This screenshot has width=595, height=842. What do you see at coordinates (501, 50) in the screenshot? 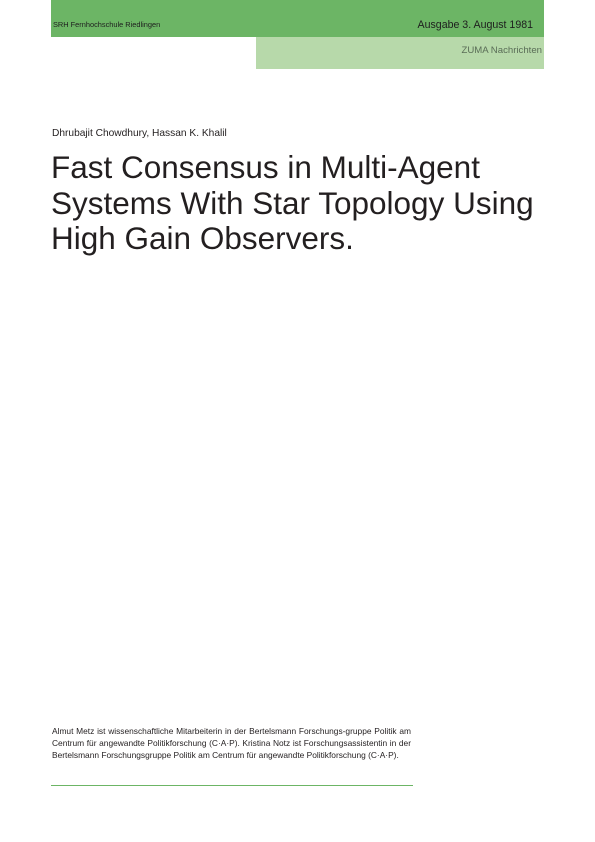
I see `journal-name: ZUMA Nachrichten` at bounding box center [501, 50].